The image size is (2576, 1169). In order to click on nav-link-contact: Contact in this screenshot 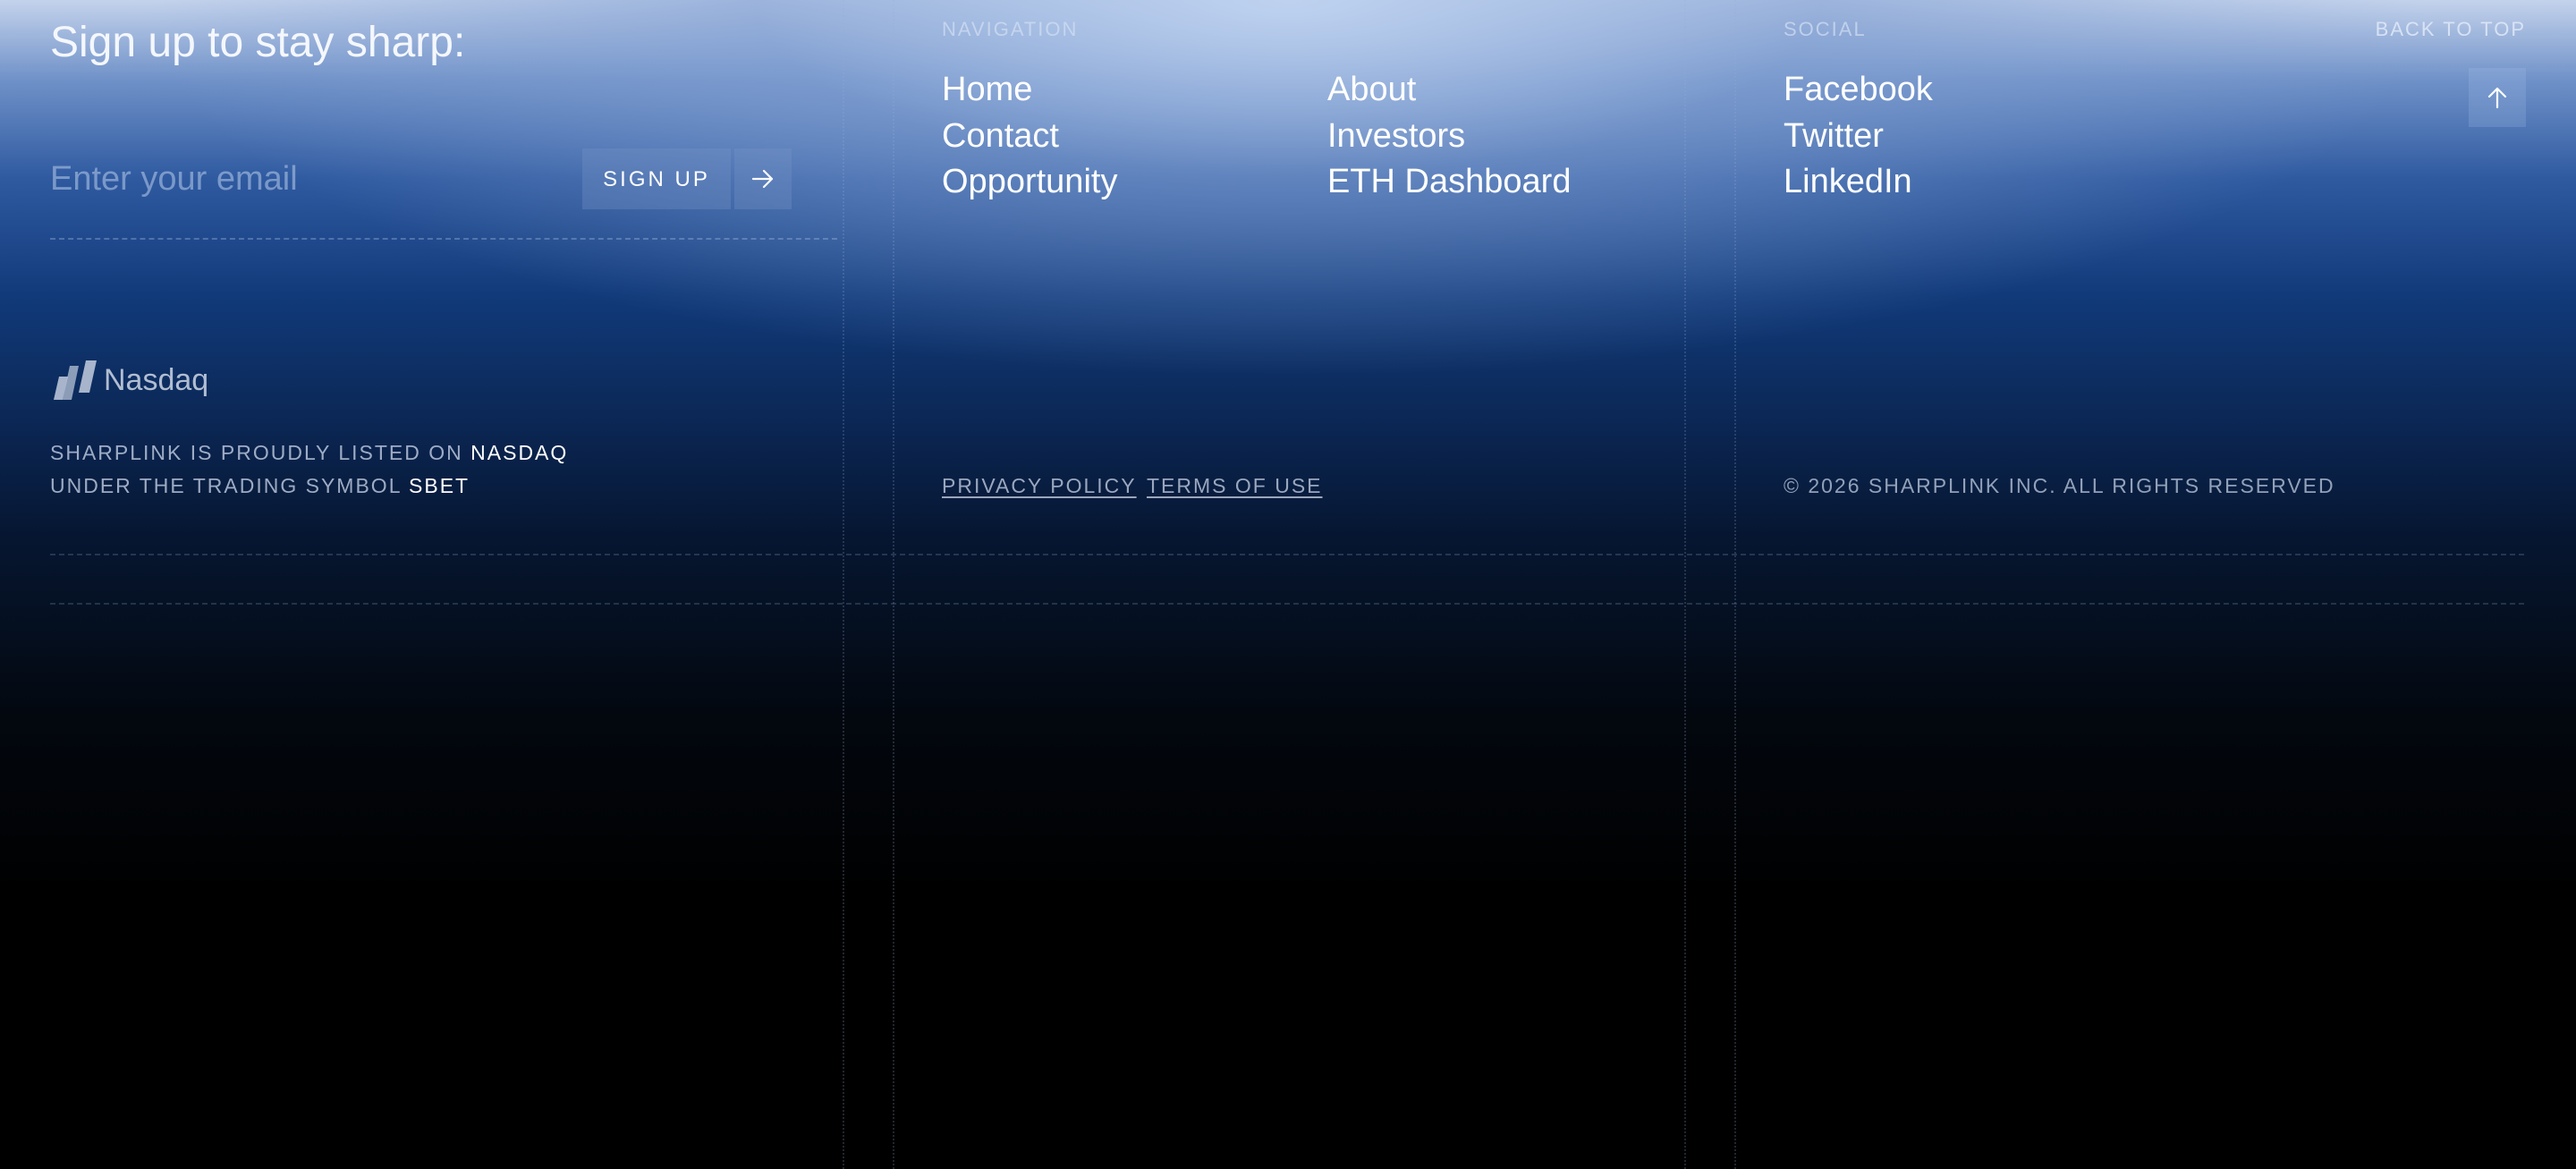, I will do `click(1000, 136)`.